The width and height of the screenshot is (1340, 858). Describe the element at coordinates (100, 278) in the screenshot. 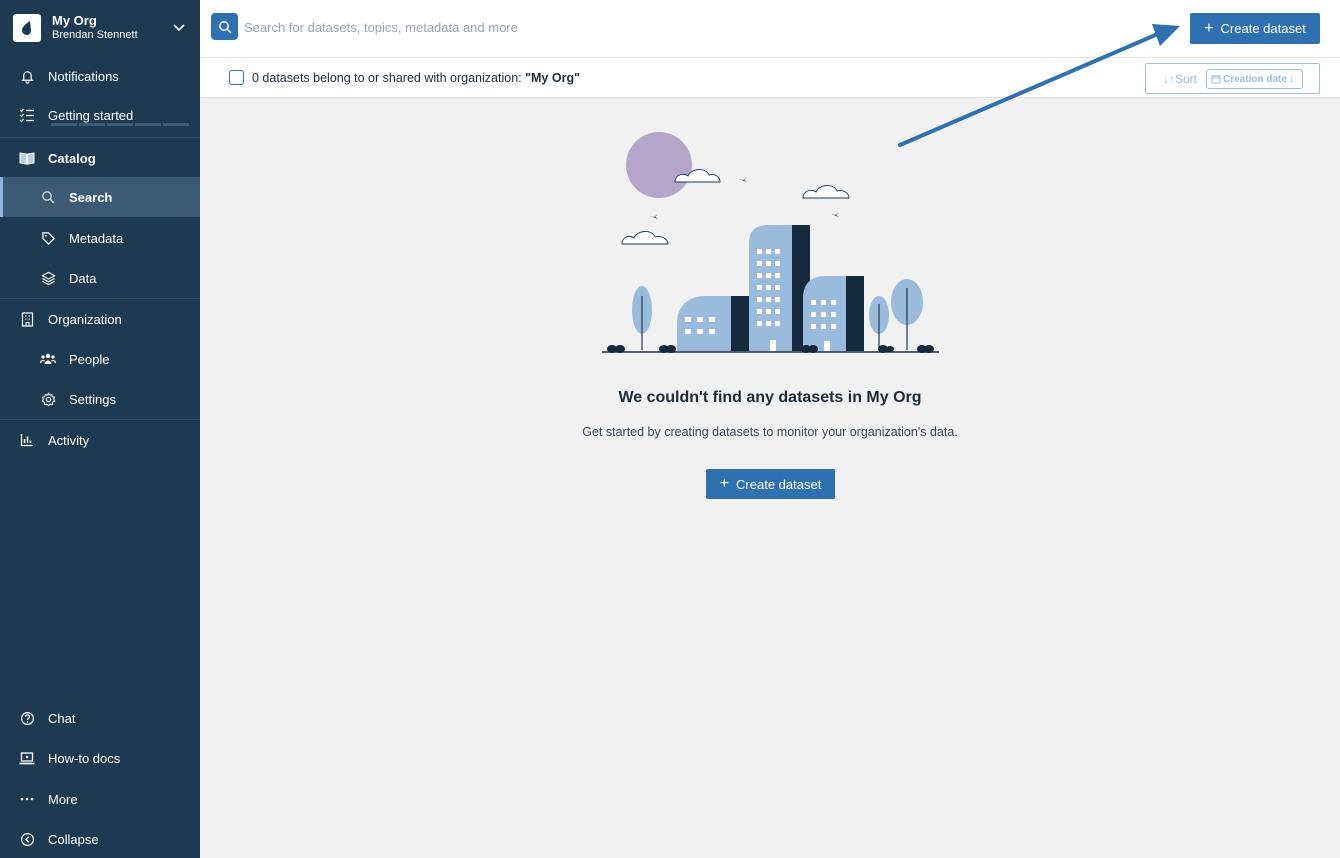

I see `nav-data: Data` at that location.